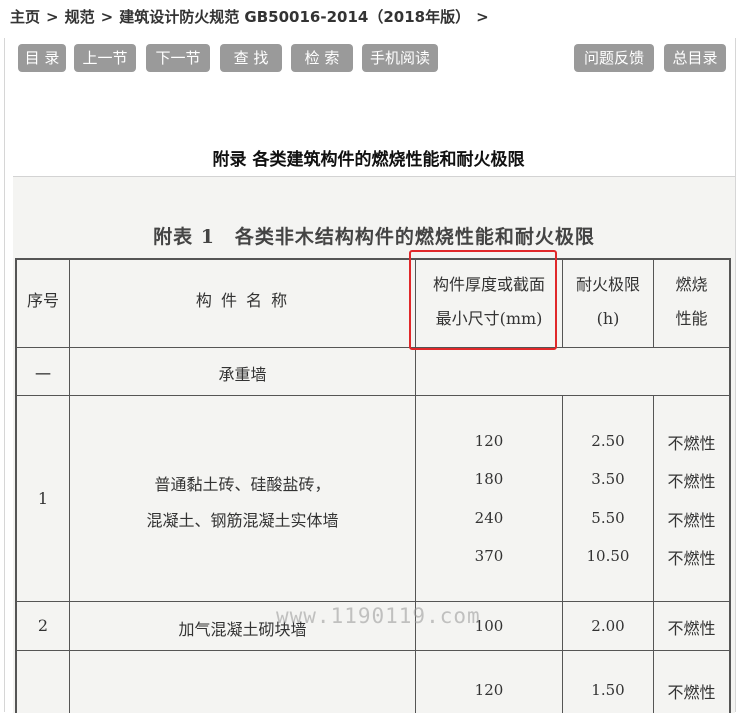  I want to click on header-fire-limit: 耐火极限, so click(607, 284).